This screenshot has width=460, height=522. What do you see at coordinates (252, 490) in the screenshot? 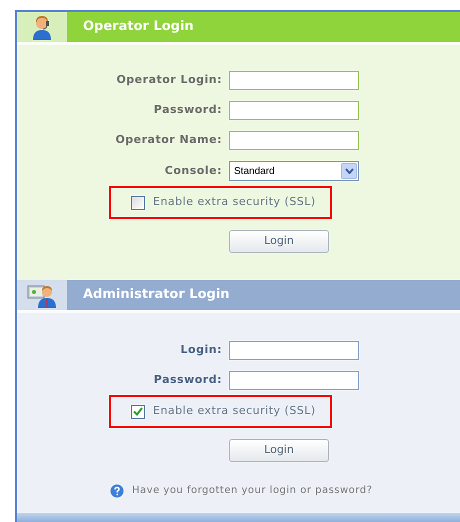
I see `forgot-password-link: Have you forgotten your login or password?` at bounding box center [252, 490].